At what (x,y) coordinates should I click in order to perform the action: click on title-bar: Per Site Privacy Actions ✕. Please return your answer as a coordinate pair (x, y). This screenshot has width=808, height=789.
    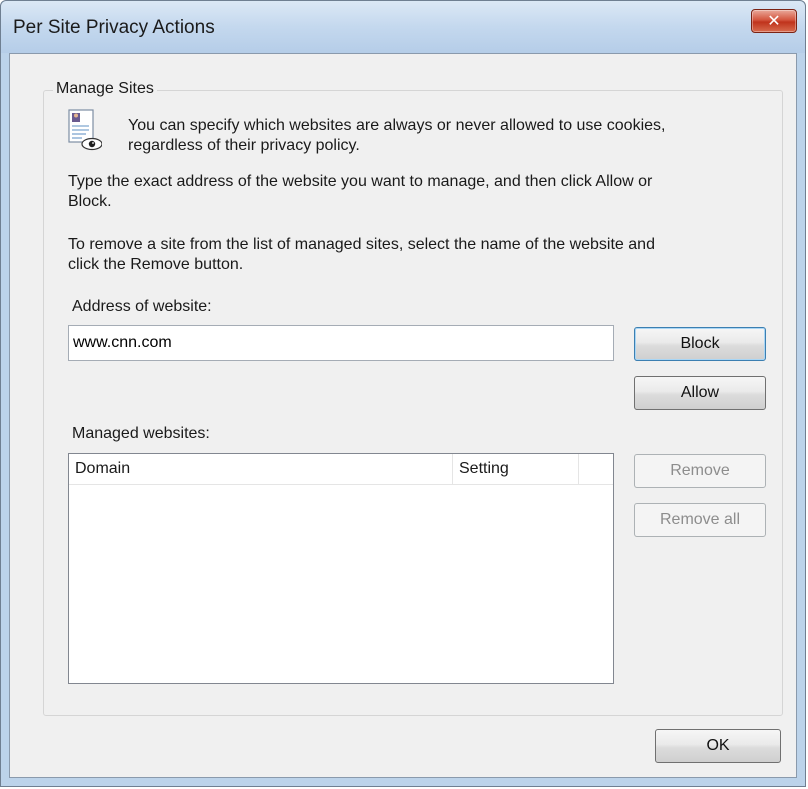
    Looking at the image, I should click on (403, 27).